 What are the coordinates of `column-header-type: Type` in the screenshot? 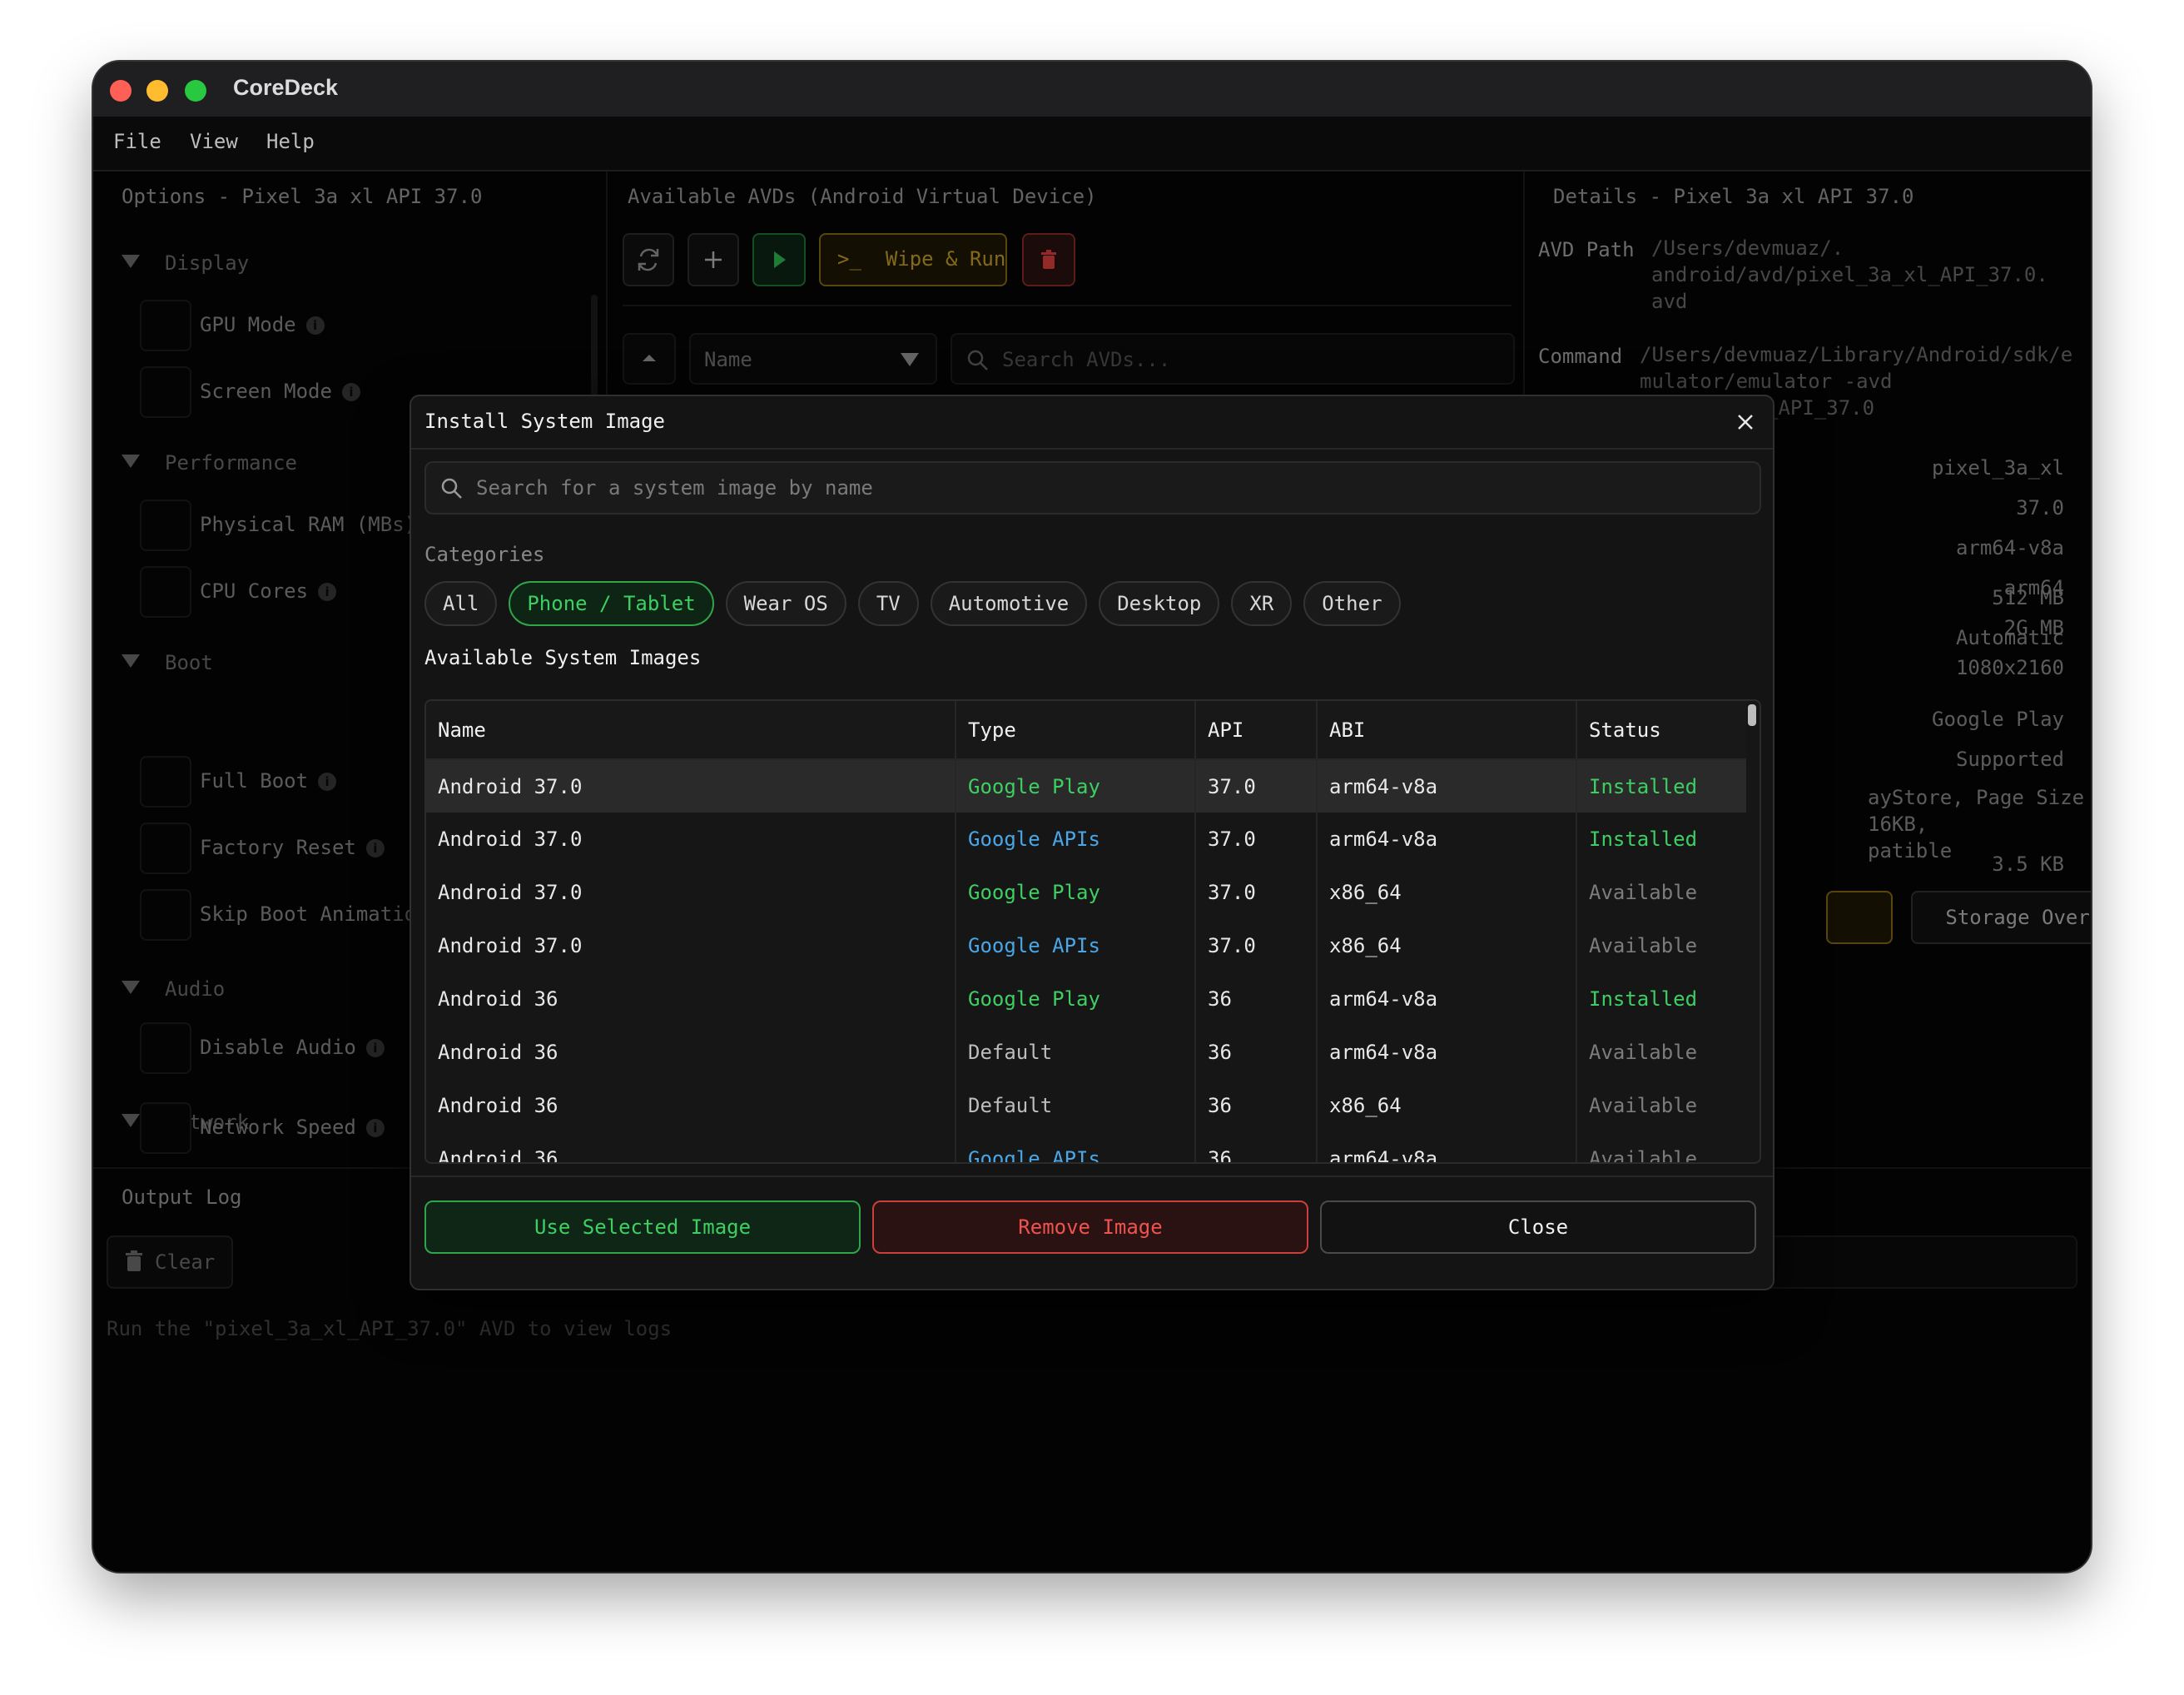 It's located at (1076, 730).